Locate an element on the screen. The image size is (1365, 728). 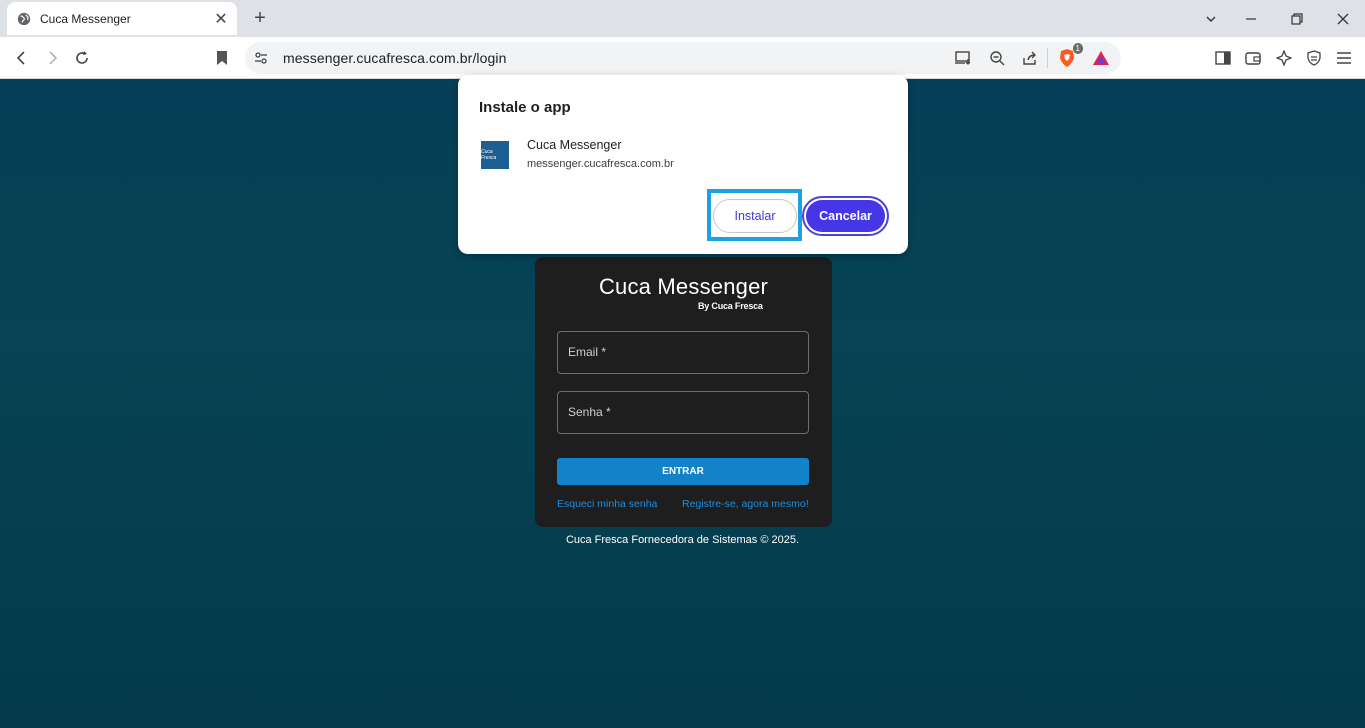
shields-badge: 1 is located at coordinates (1077, 48).